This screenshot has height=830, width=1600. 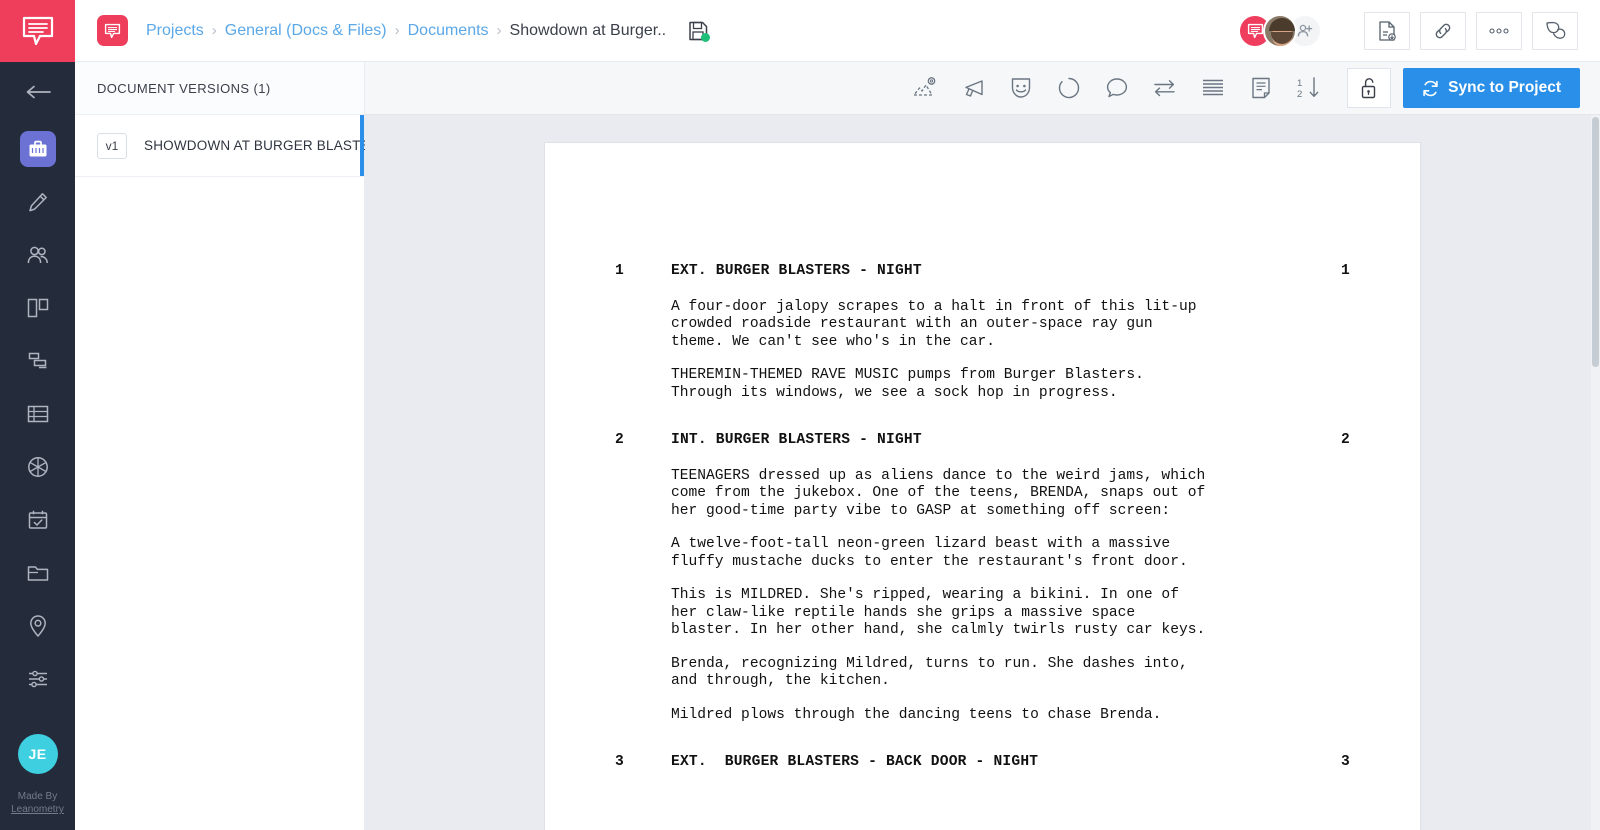 I want to click on collapse-nav-button, so click(x=37, y=92).